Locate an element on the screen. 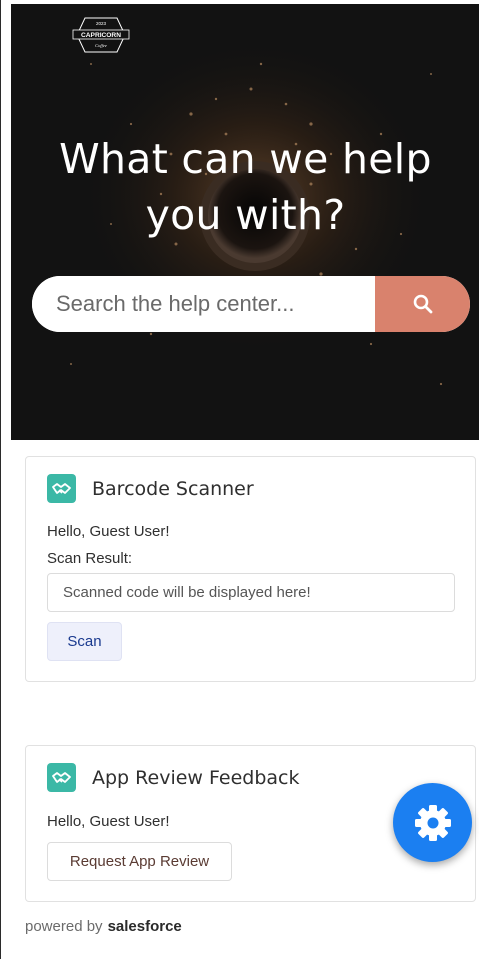  powered-by-text: powered by is located at coordinates (64, 926).